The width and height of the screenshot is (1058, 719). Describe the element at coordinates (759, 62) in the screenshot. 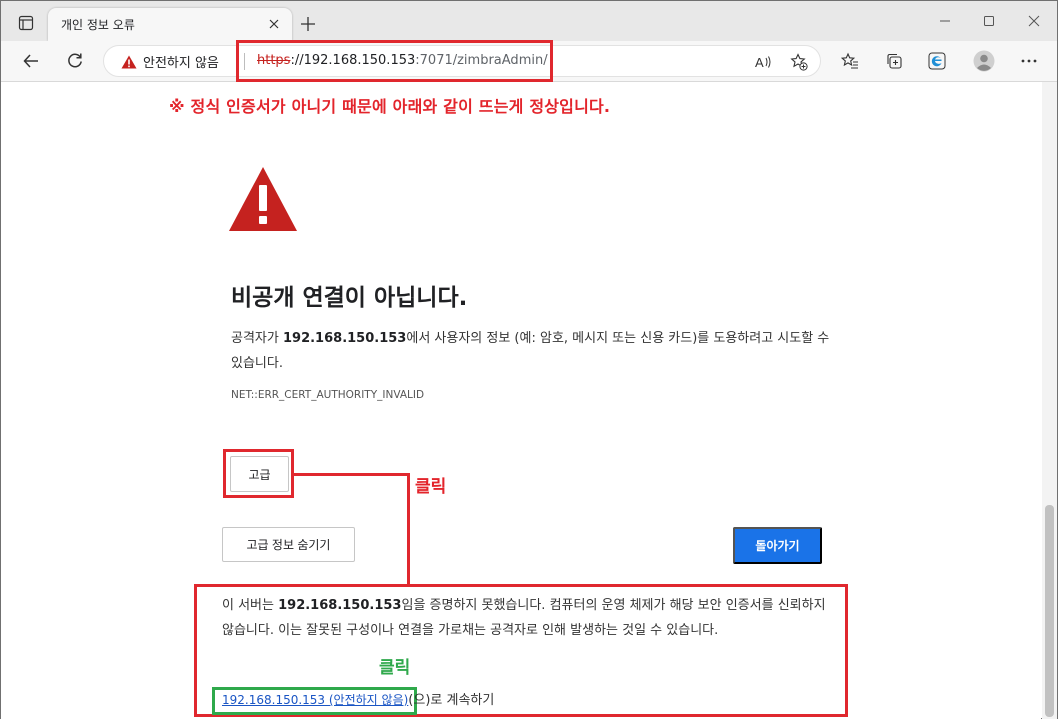

I see `svg-text: A` at that location.